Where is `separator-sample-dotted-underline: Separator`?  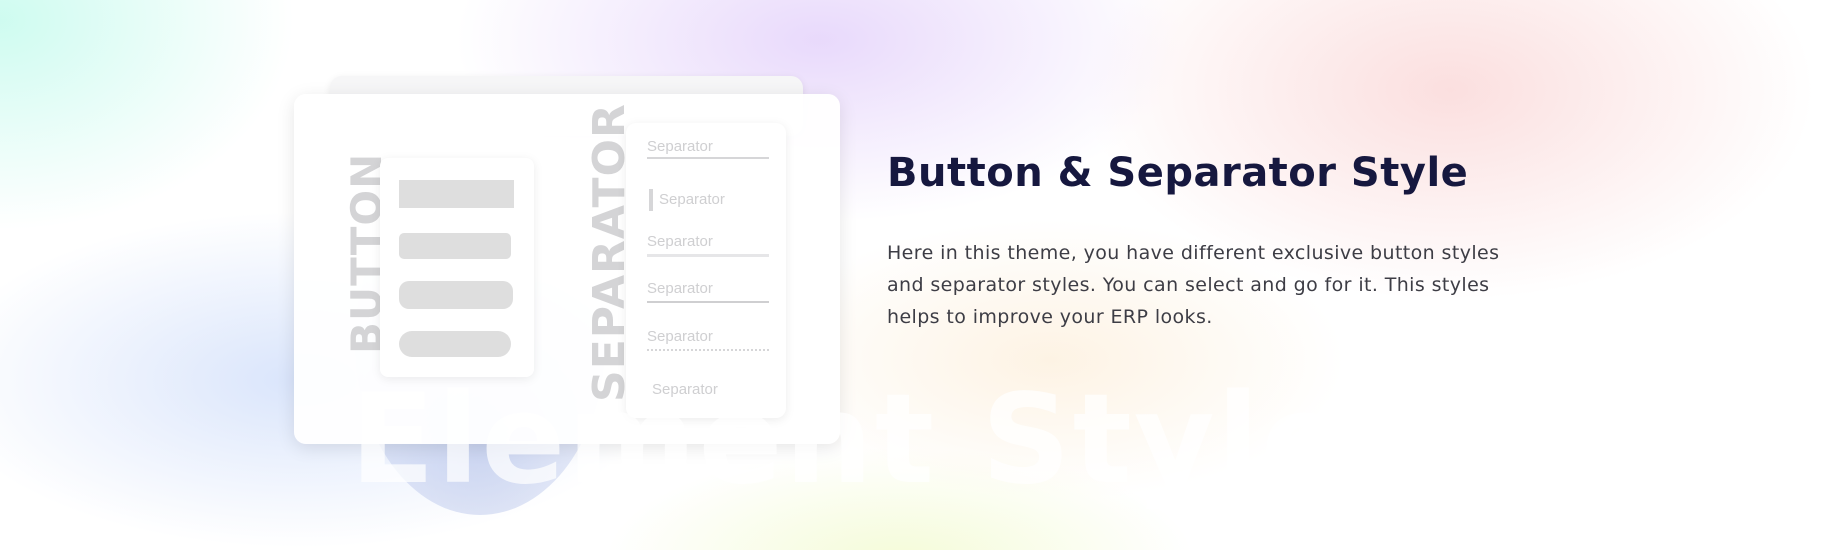
separator-sample-dotted-underline: Separator is located at coordinates (708, 339).